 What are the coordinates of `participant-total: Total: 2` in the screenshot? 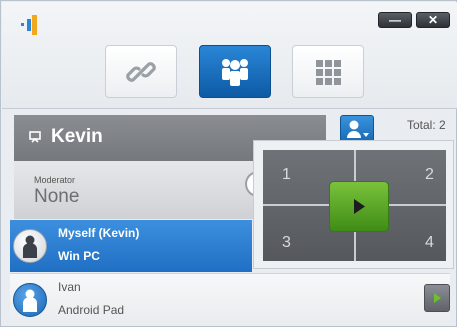 It's located at (426, 125).